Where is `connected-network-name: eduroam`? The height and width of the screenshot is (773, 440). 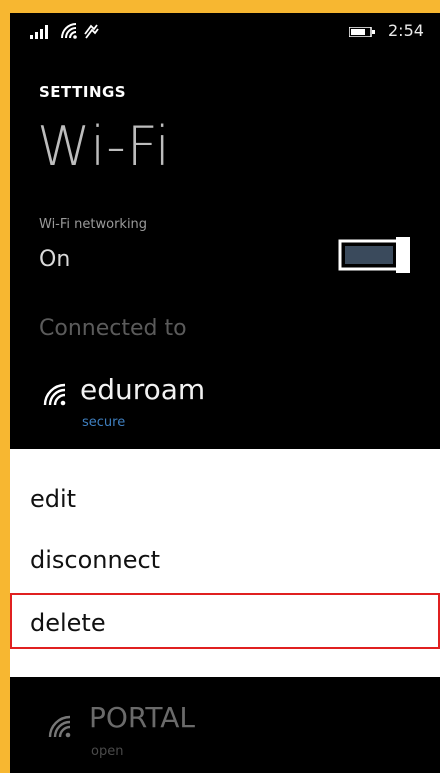
connected-network-name: eduroam is located at coordinates (142, 389).